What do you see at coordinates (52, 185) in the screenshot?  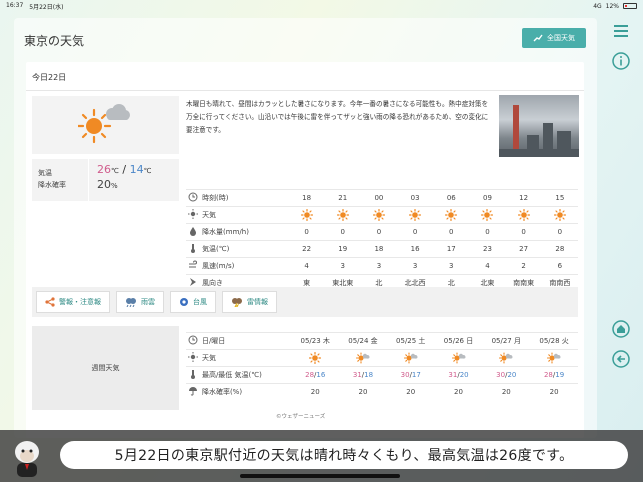 I see `rain-label: 降水確率` at bounding box center [52, 185].